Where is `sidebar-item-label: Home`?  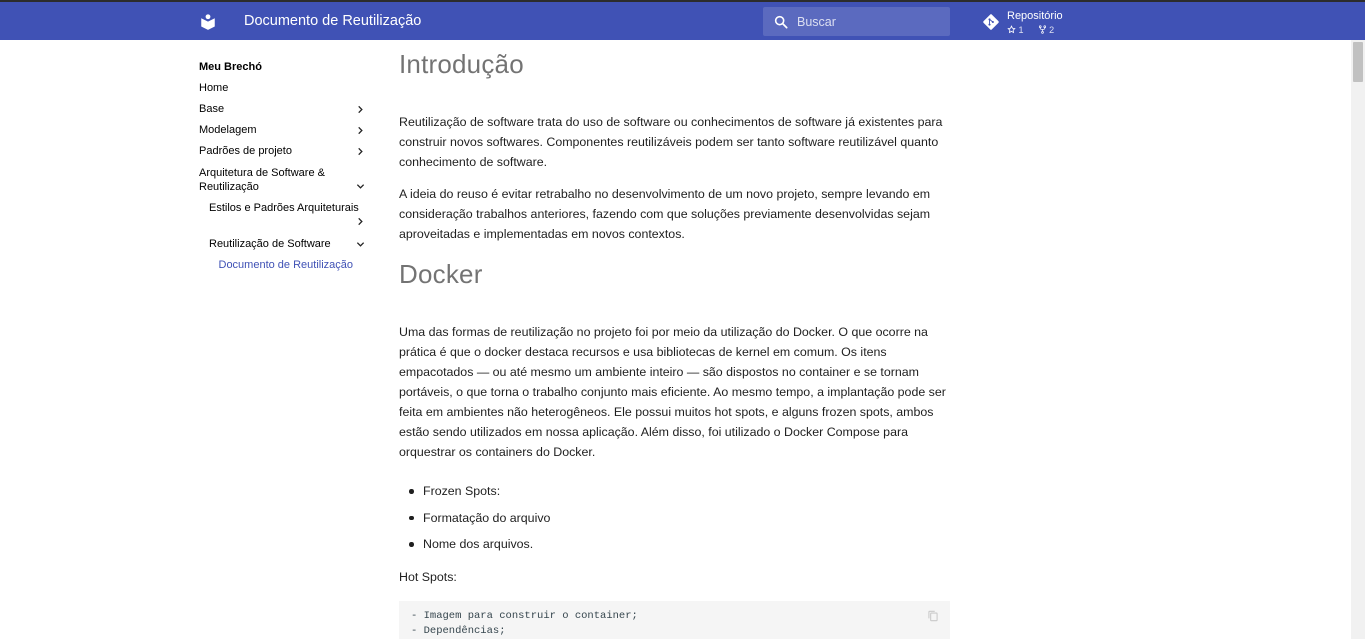 sidebar-item-label: Home is located at coordinates (214, 88).